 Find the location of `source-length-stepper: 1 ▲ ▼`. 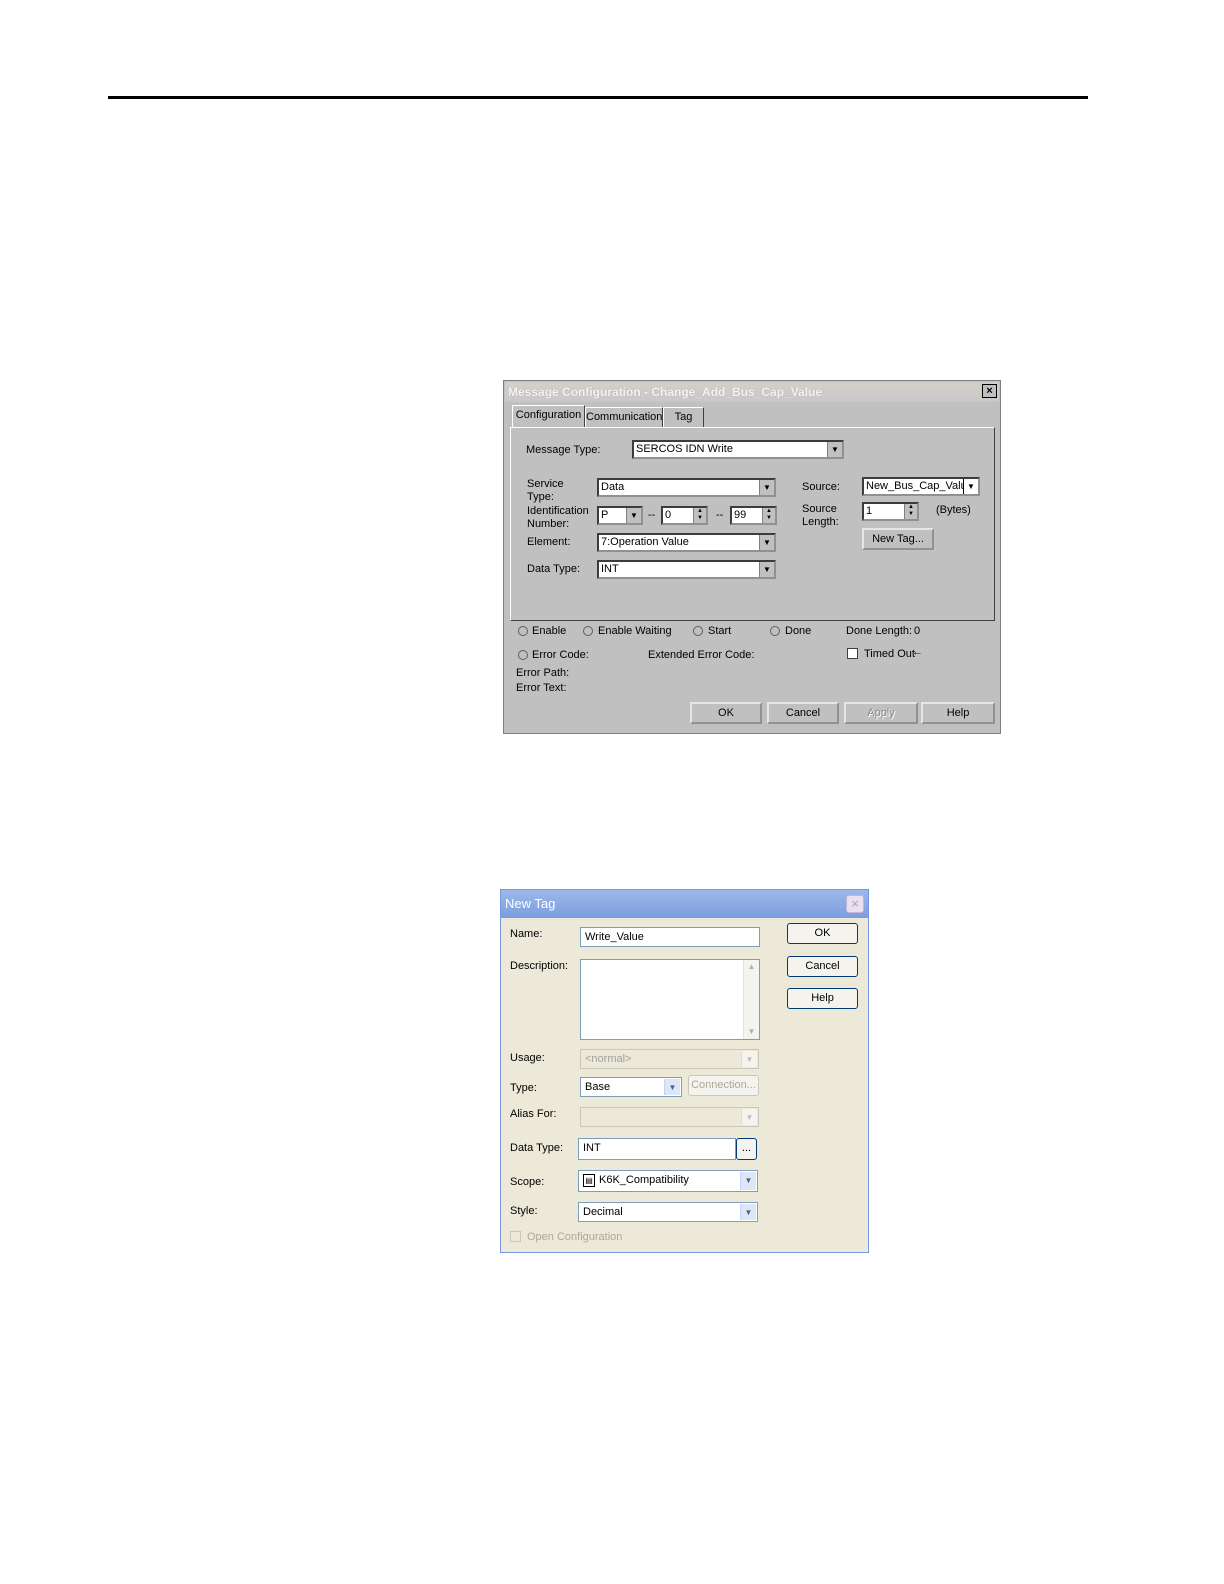

source-length-stepper: 1 ▲ ▼ is located at coordinates (890, 511).